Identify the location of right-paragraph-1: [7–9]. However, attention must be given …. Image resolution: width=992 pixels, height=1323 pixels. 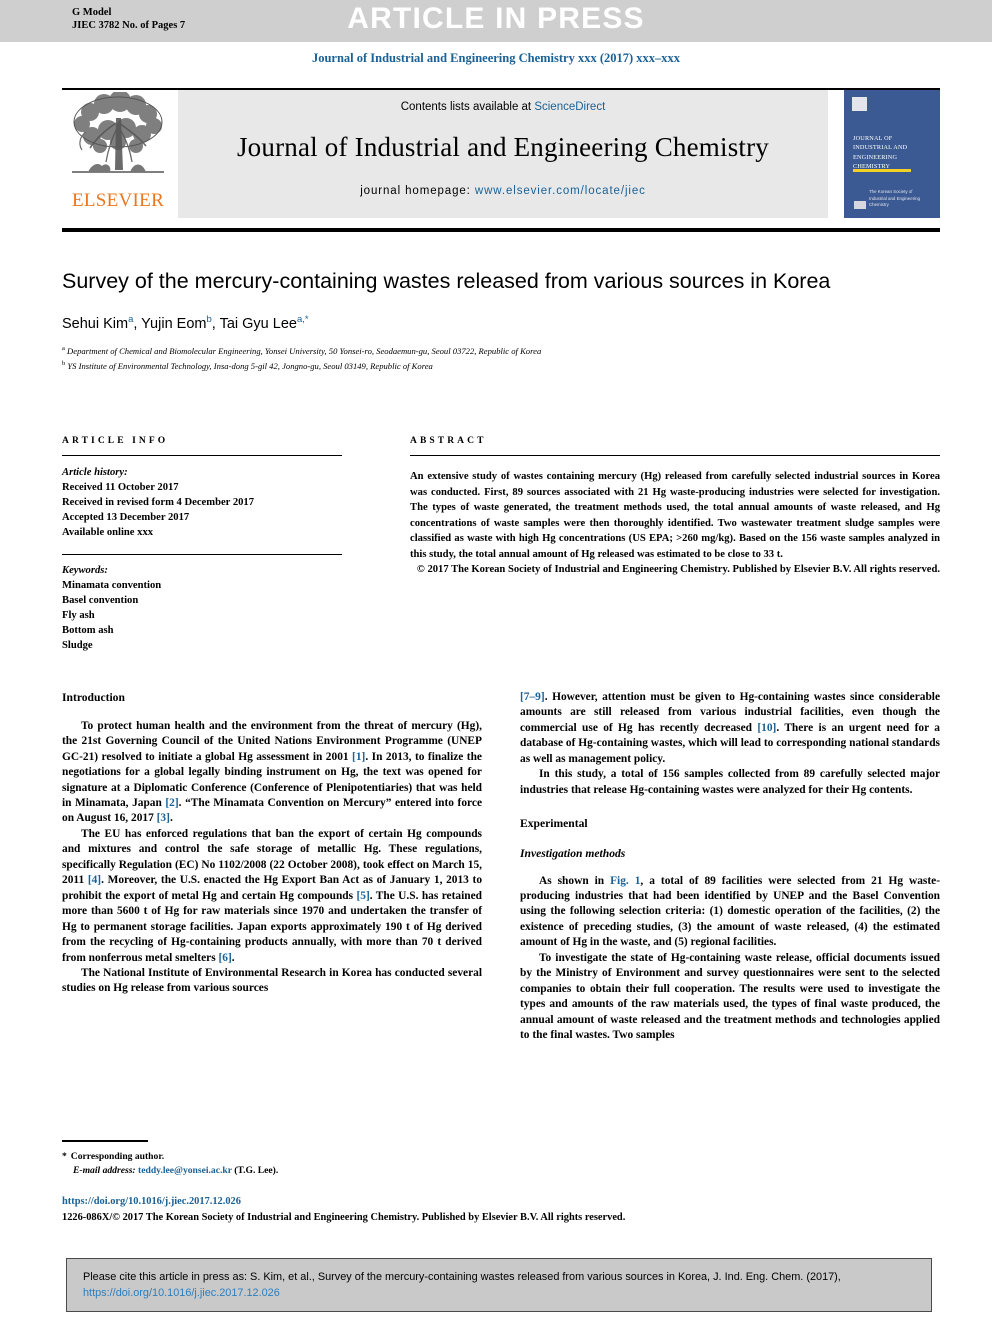
(730, 728).